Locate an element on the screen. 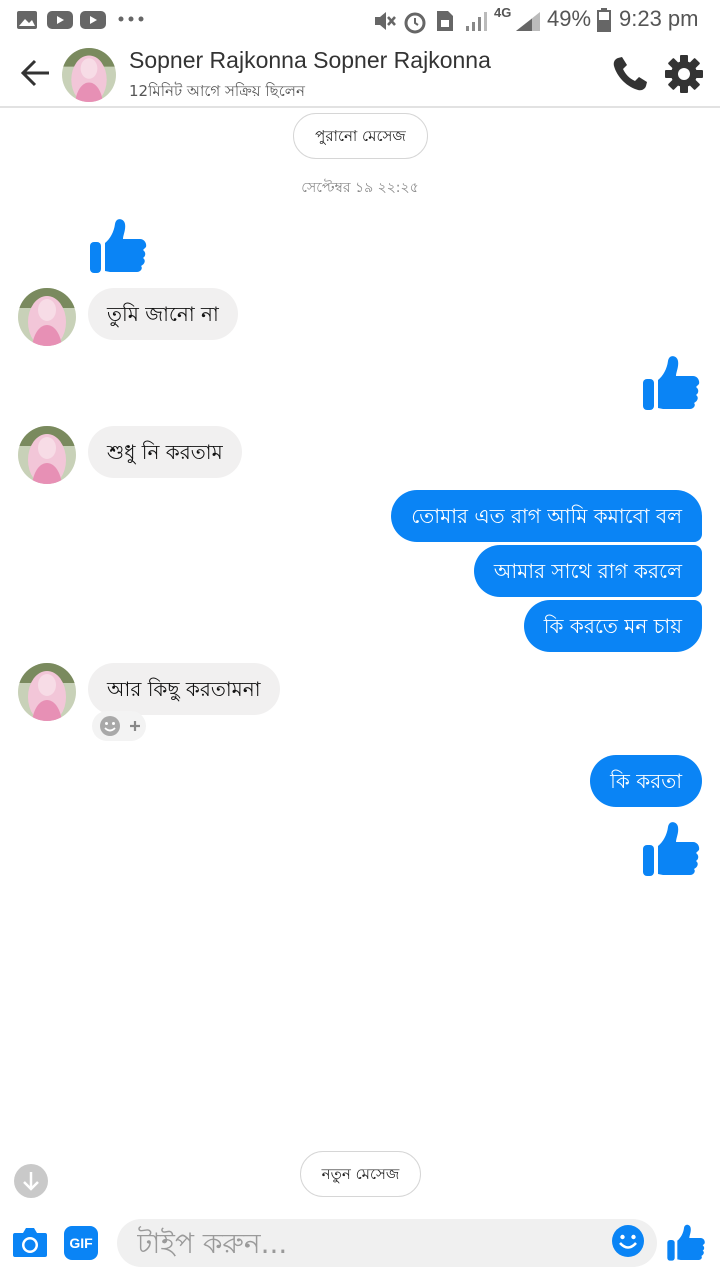 The image size is (720, 1280). camera-icon is located at coordinates (30, 1242).